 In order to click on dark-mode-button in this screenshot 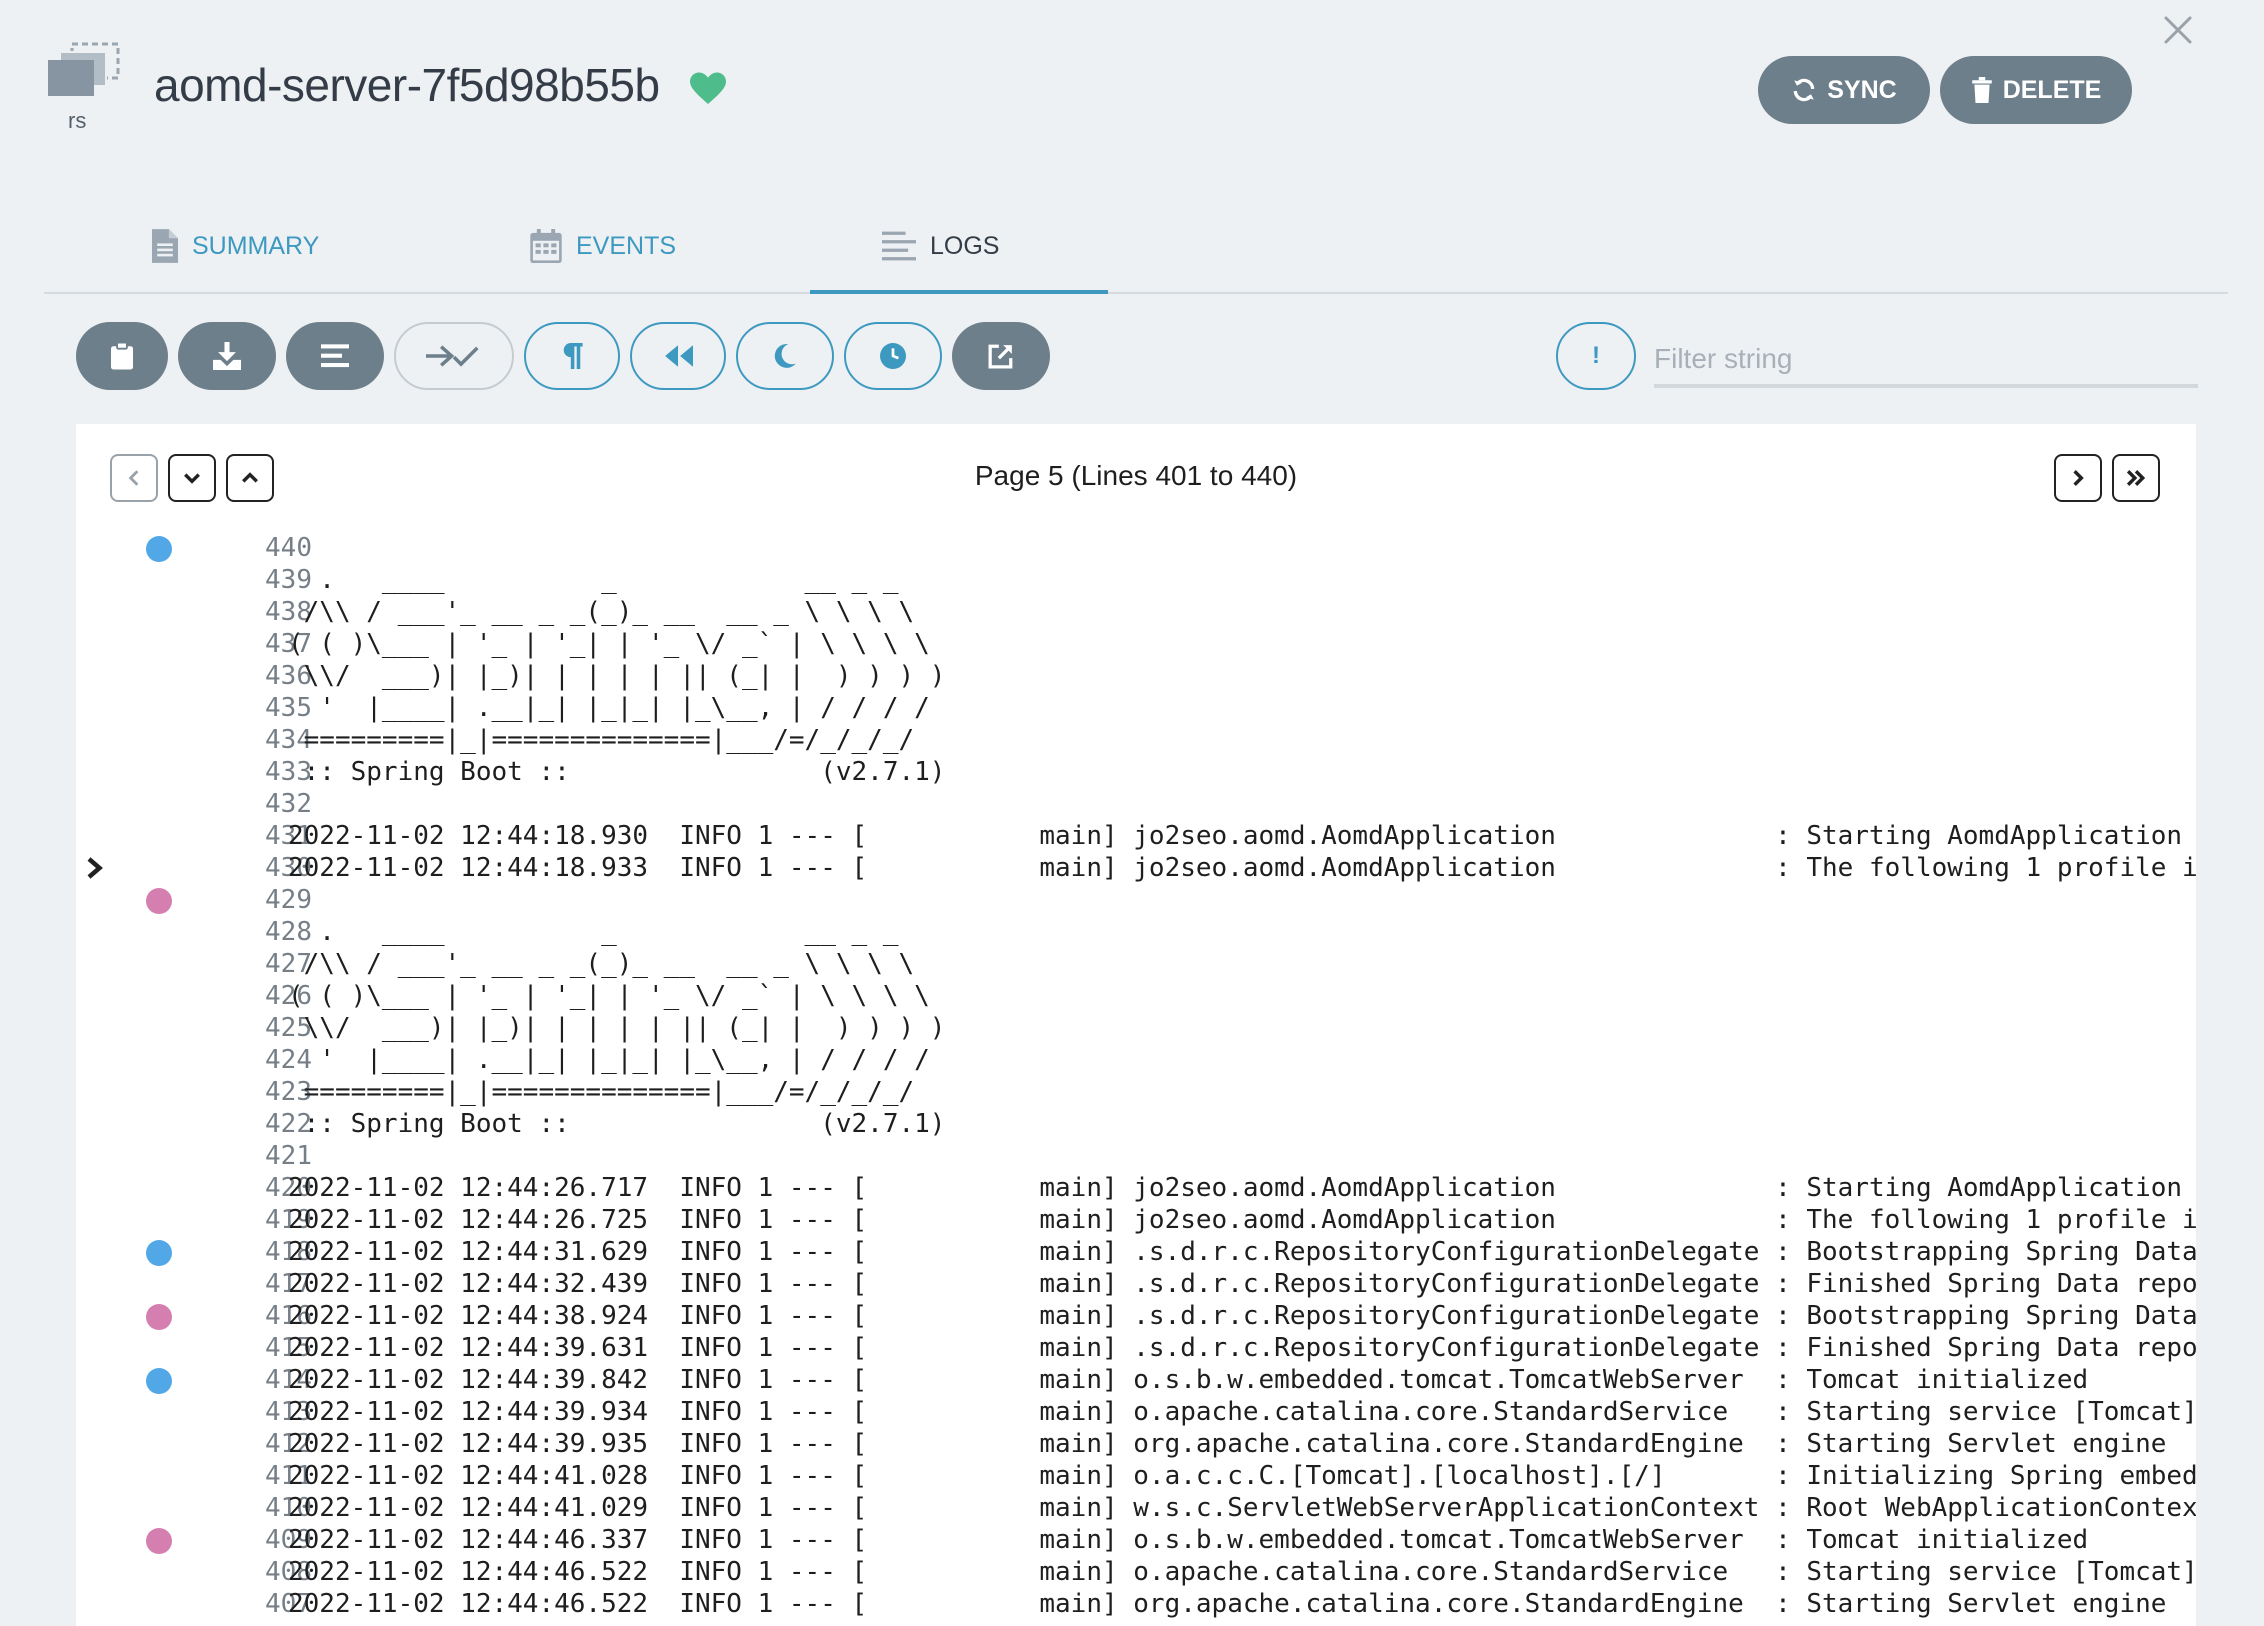, I will do `click(785, 356)`.